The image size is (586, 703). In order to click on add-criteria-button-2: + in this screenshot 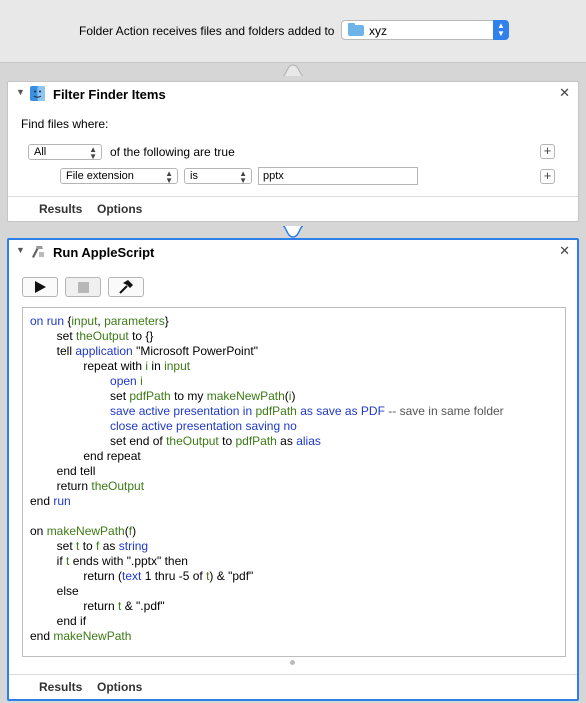, I will do `click(547, 176)`.